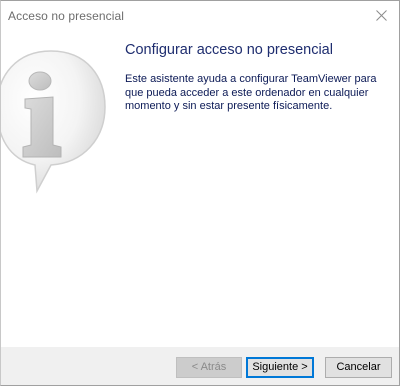 This screenshot has height=386, width=400. I want to click on next-button: Siguiente >, so click(280, 367).